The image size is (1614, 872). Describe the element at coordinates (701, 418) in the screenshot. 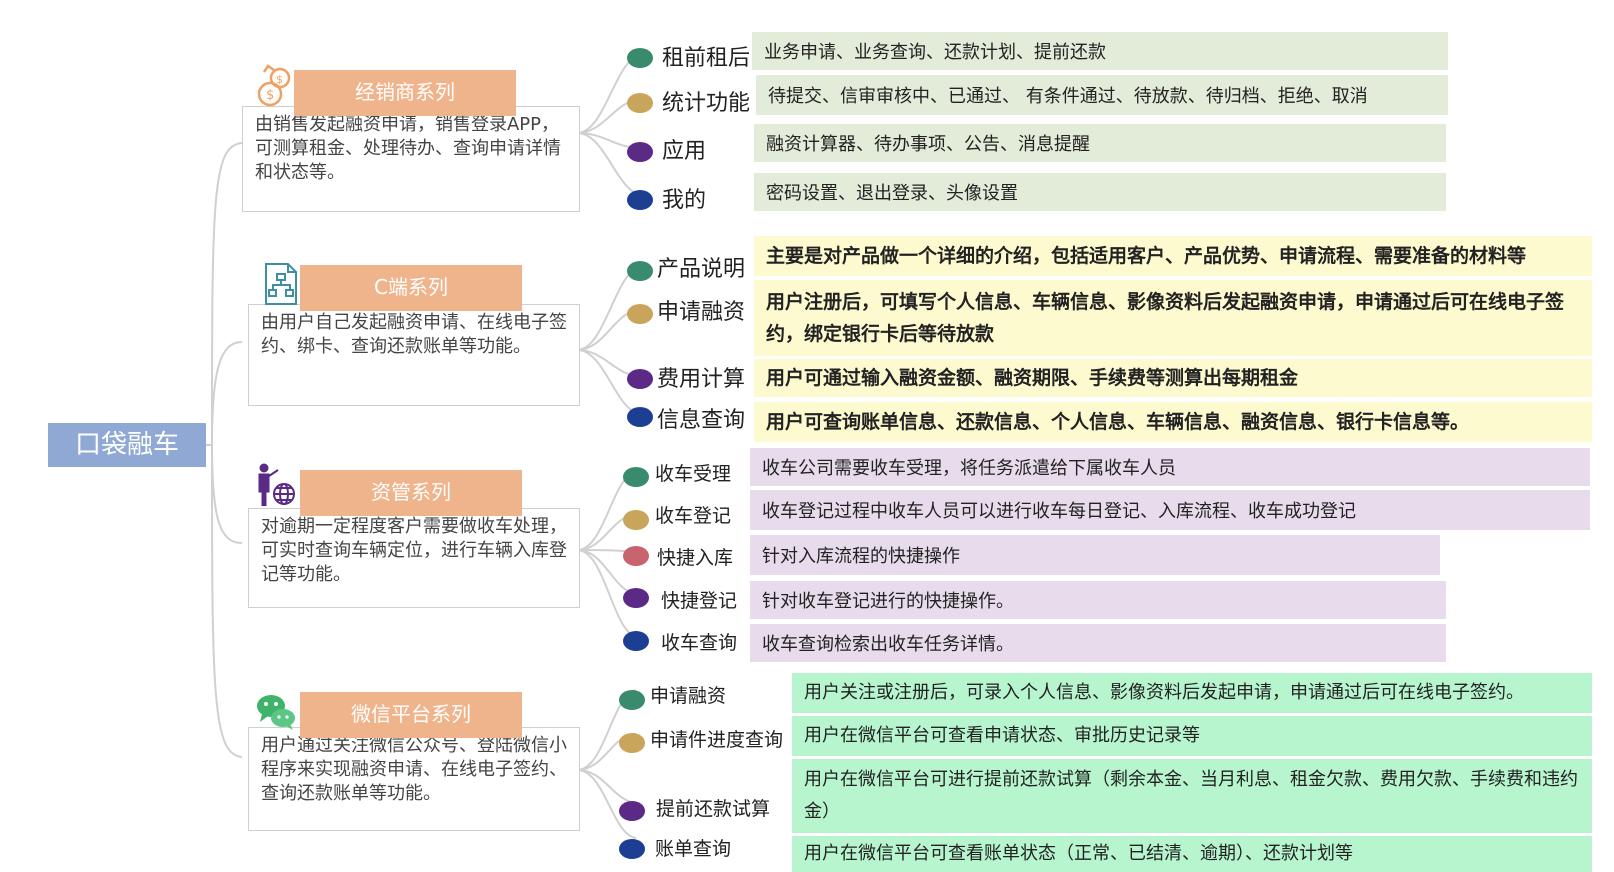

I see `item-label: 信息查询` at that location.